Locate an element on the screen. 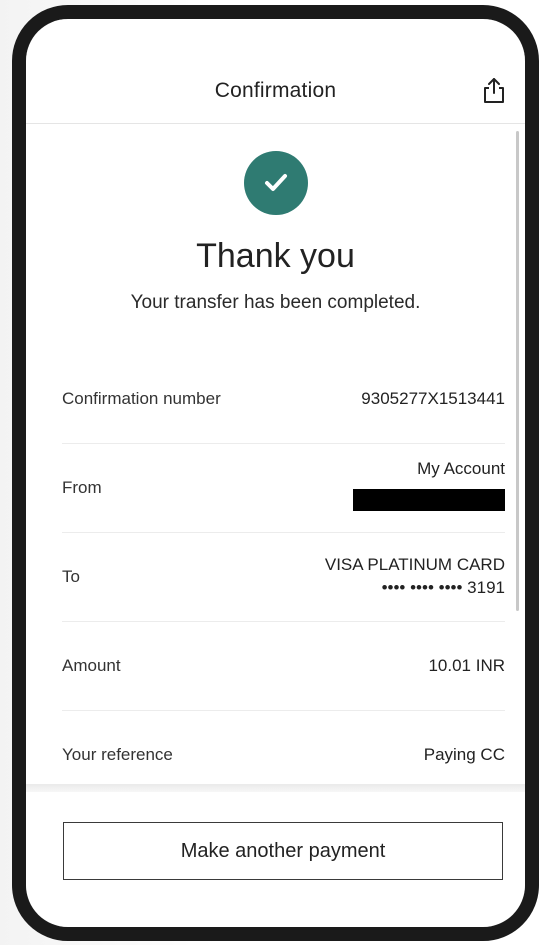  share-button is located at coordinates (494, 91).